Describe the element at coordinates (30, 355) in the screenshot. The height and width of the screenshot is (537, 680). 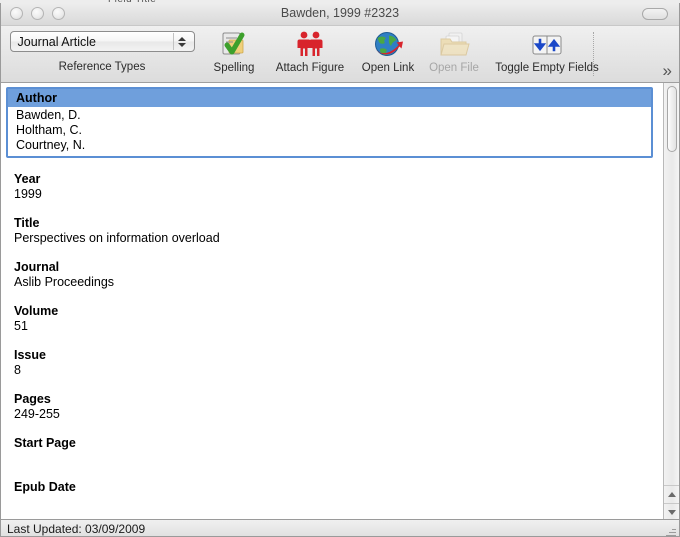
I see `field-issue-label: Issue` at that location.